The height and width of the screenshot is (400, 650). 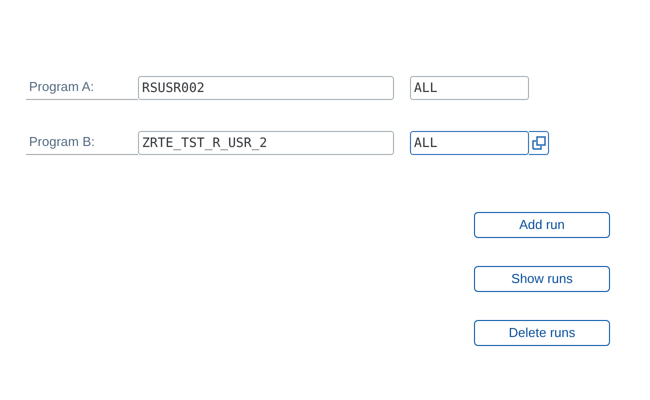 I want to click on input-field: ZRTE_TST_R_USR_2, so click(x=266, y=143).